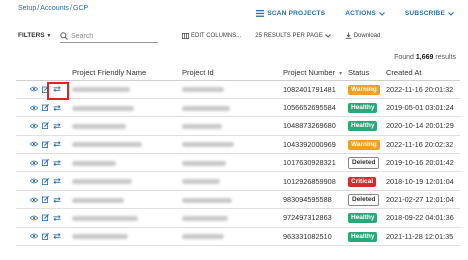  Describe the element at coordinates (27, 8) in the screenshot. I see `breadcrumb-setup: Setup` at that location.